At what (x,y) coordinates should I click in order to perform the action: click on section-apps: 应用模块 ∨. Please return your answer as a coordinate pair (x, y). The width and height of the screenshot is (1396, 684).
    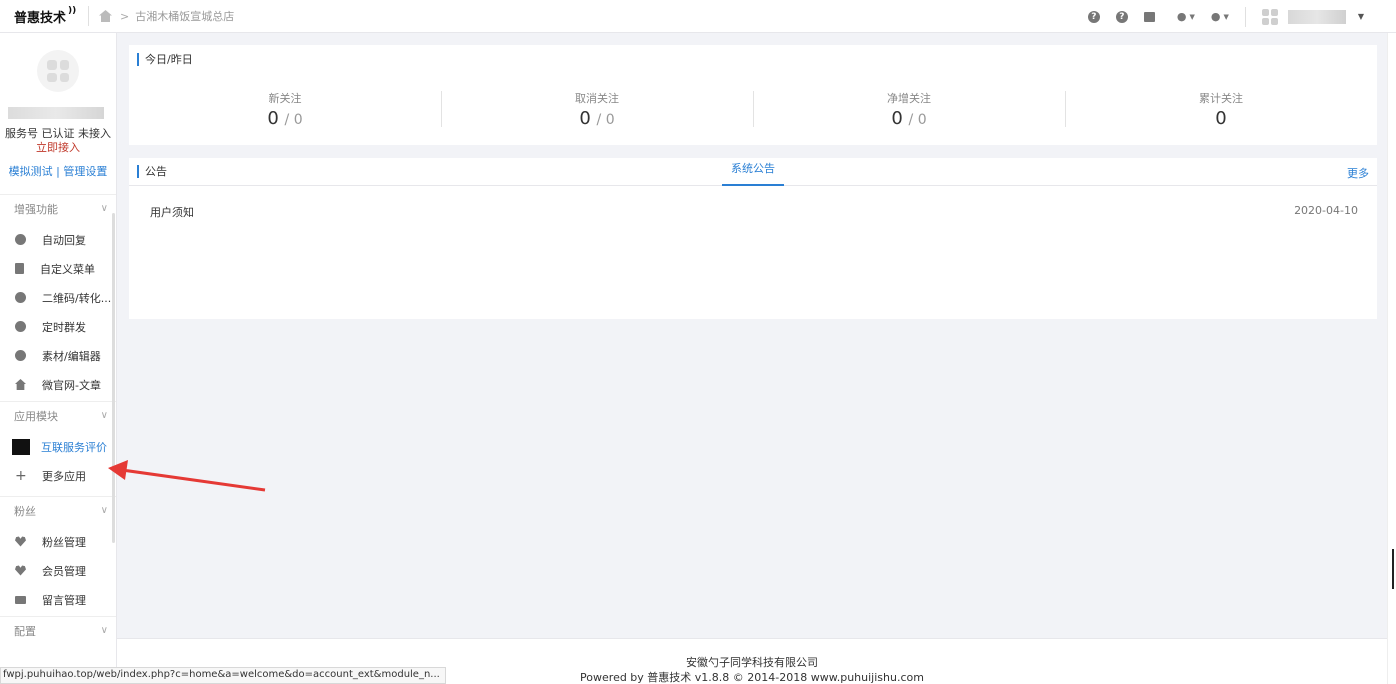
    Looking at the image, I should click on (58, 415).